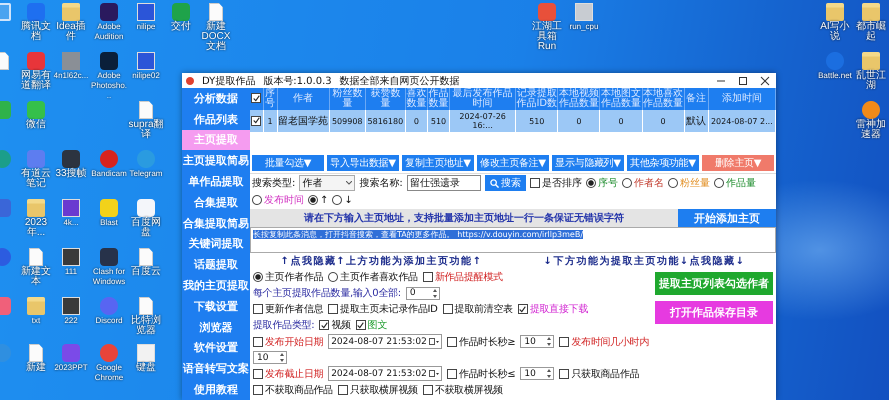 The width and height of the screenshot is (889, 400). What do you see at coordinates (216, 389) in the screenshot?
I see `sidebar-item: 使用教程` at bounding box center [216, 389].